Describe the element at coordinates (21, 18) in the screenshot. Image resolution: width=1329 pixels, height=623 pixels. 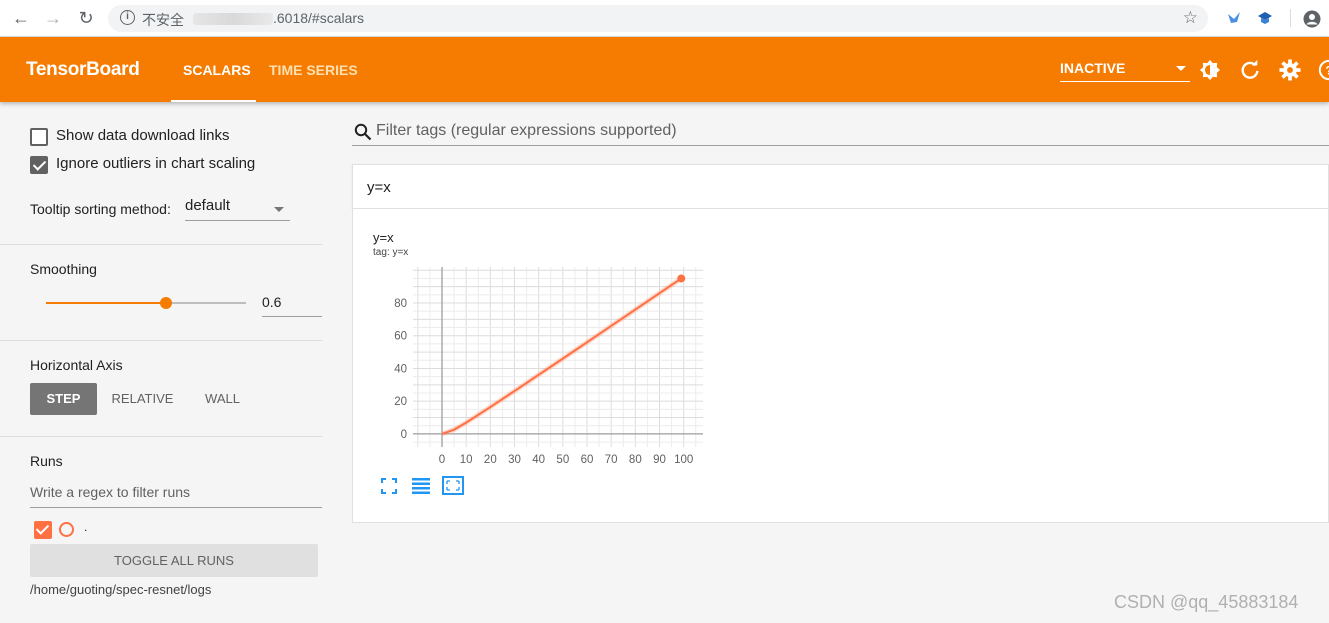
I see `back-arrow-icon: ←` at that location.